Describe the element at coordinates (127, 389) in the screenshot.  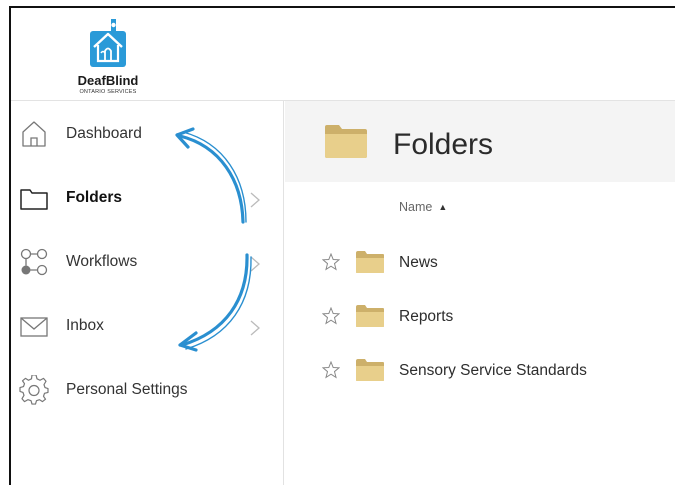
I see `sidebar-item-label: Personal Settings` at that location.